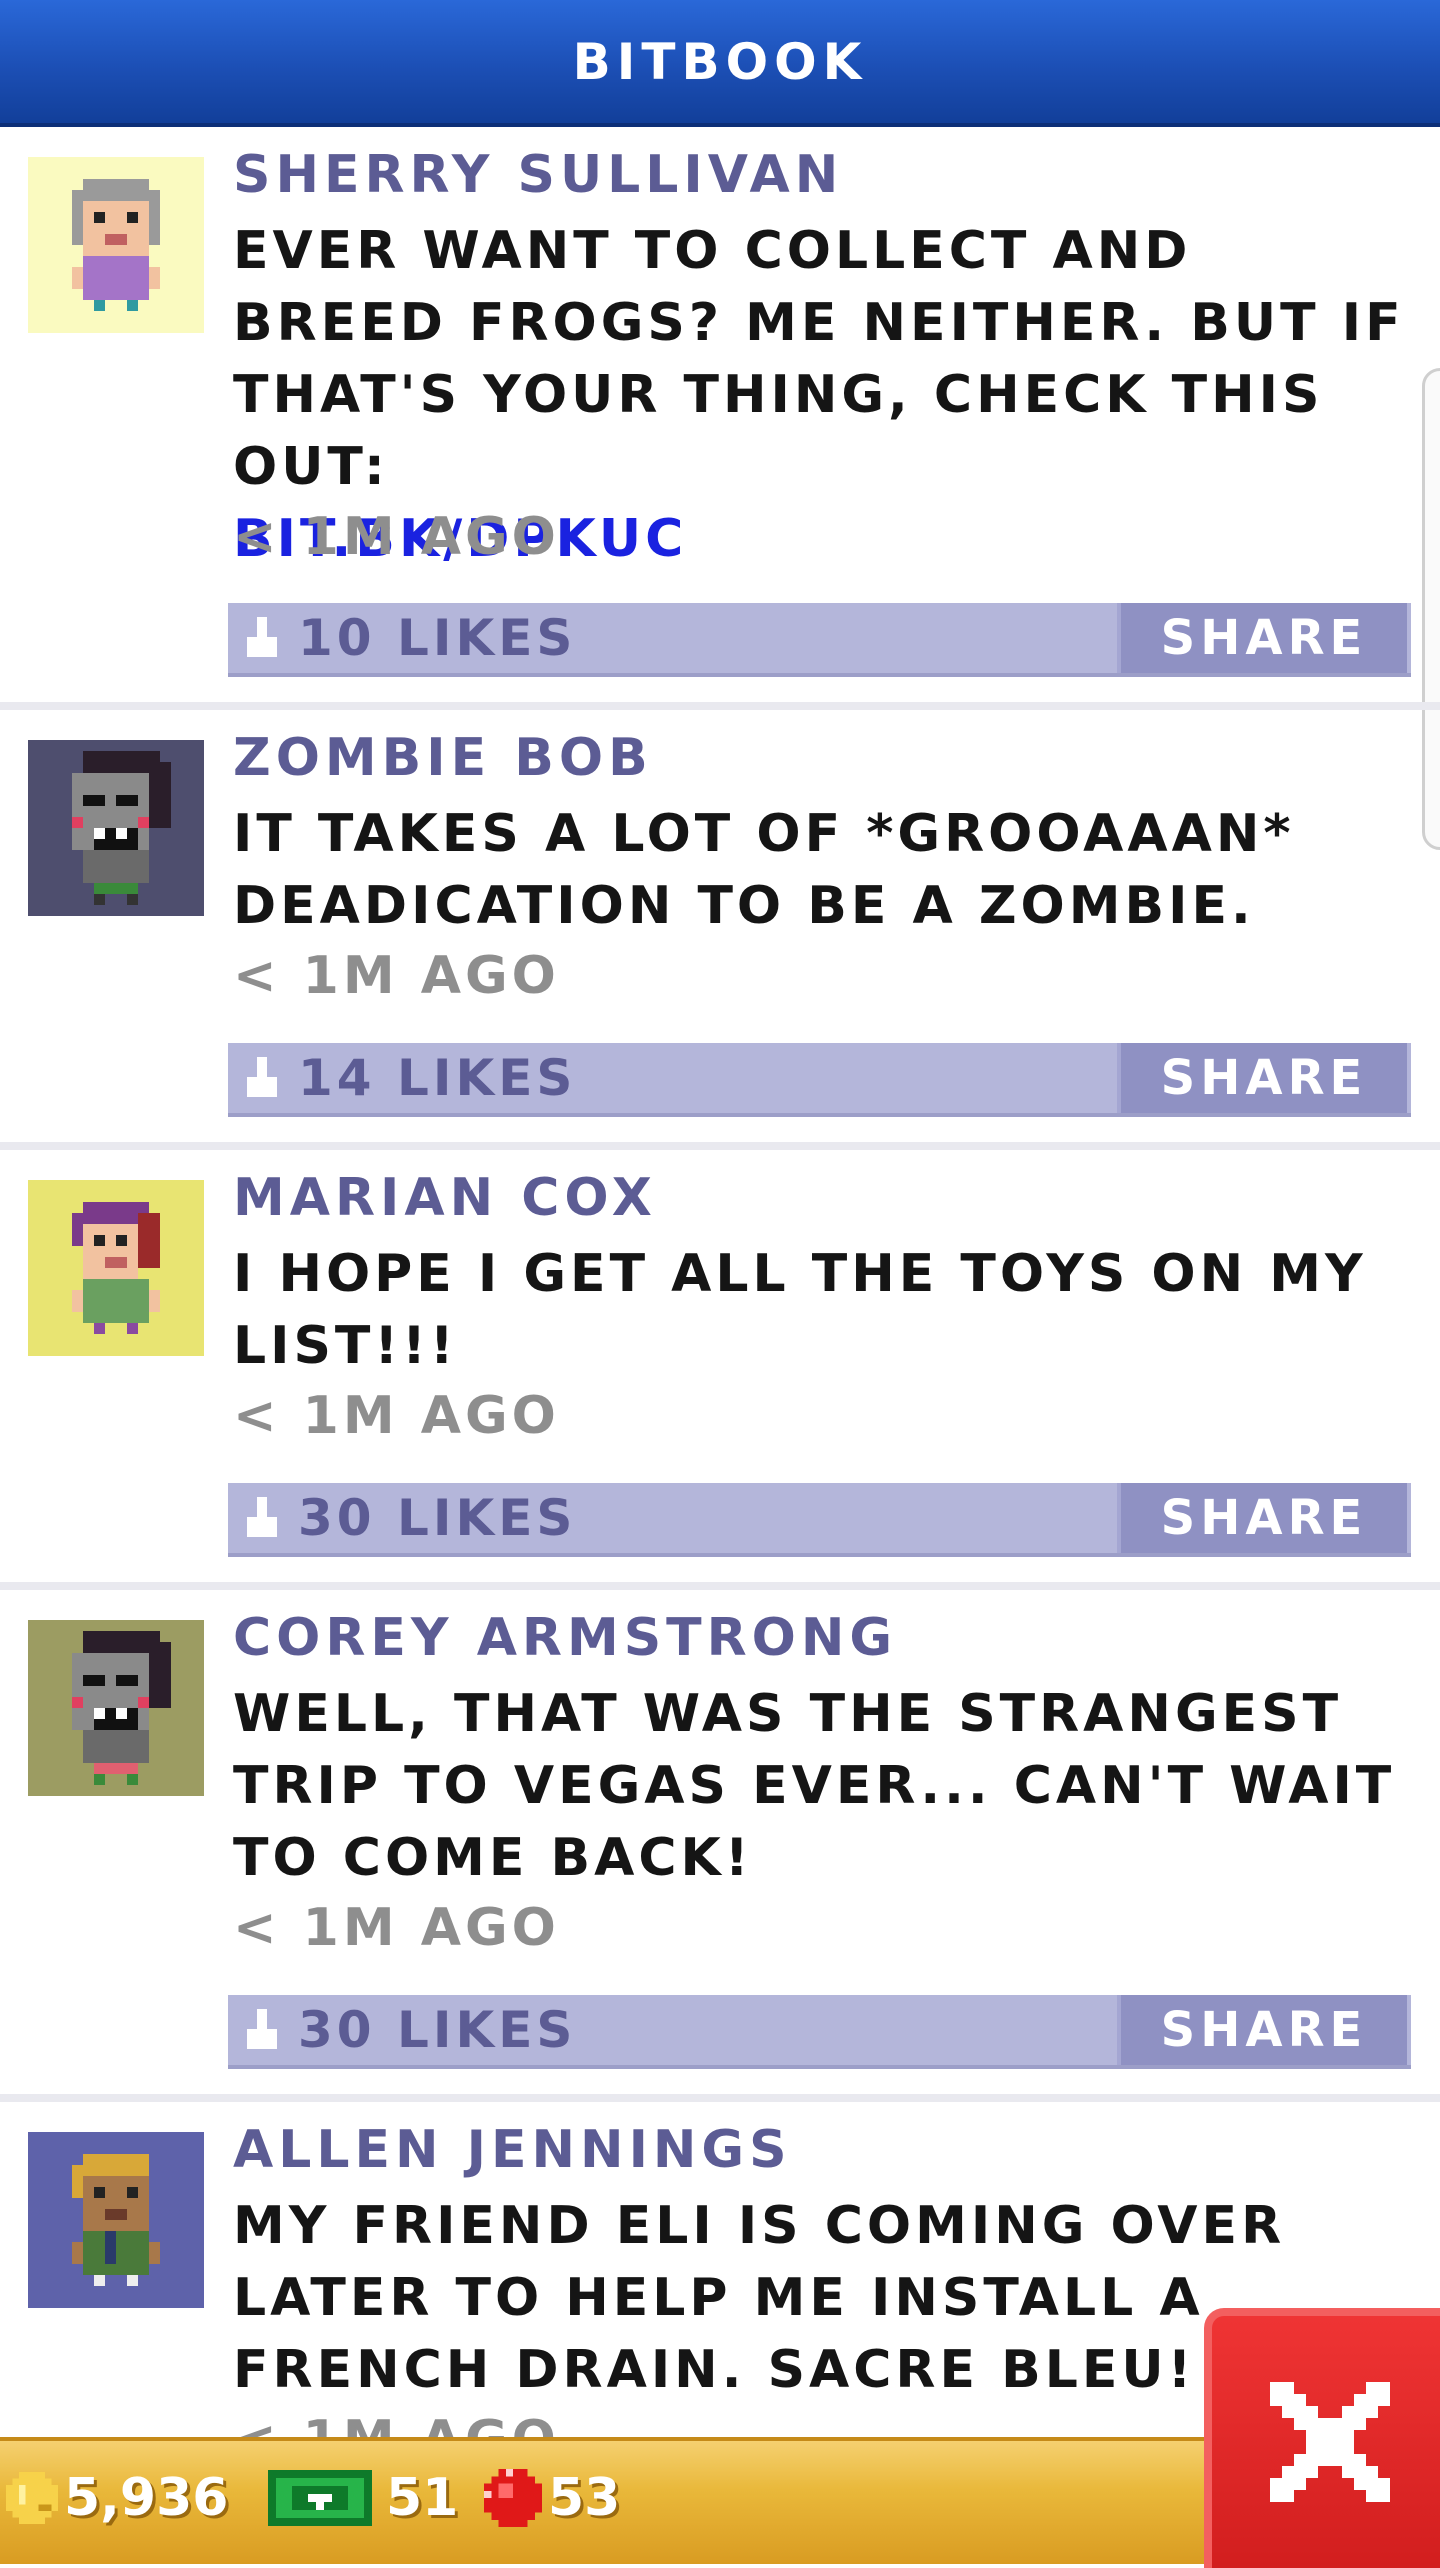  I want to click on likes-count: 10 LIKES, so click(437, 638).